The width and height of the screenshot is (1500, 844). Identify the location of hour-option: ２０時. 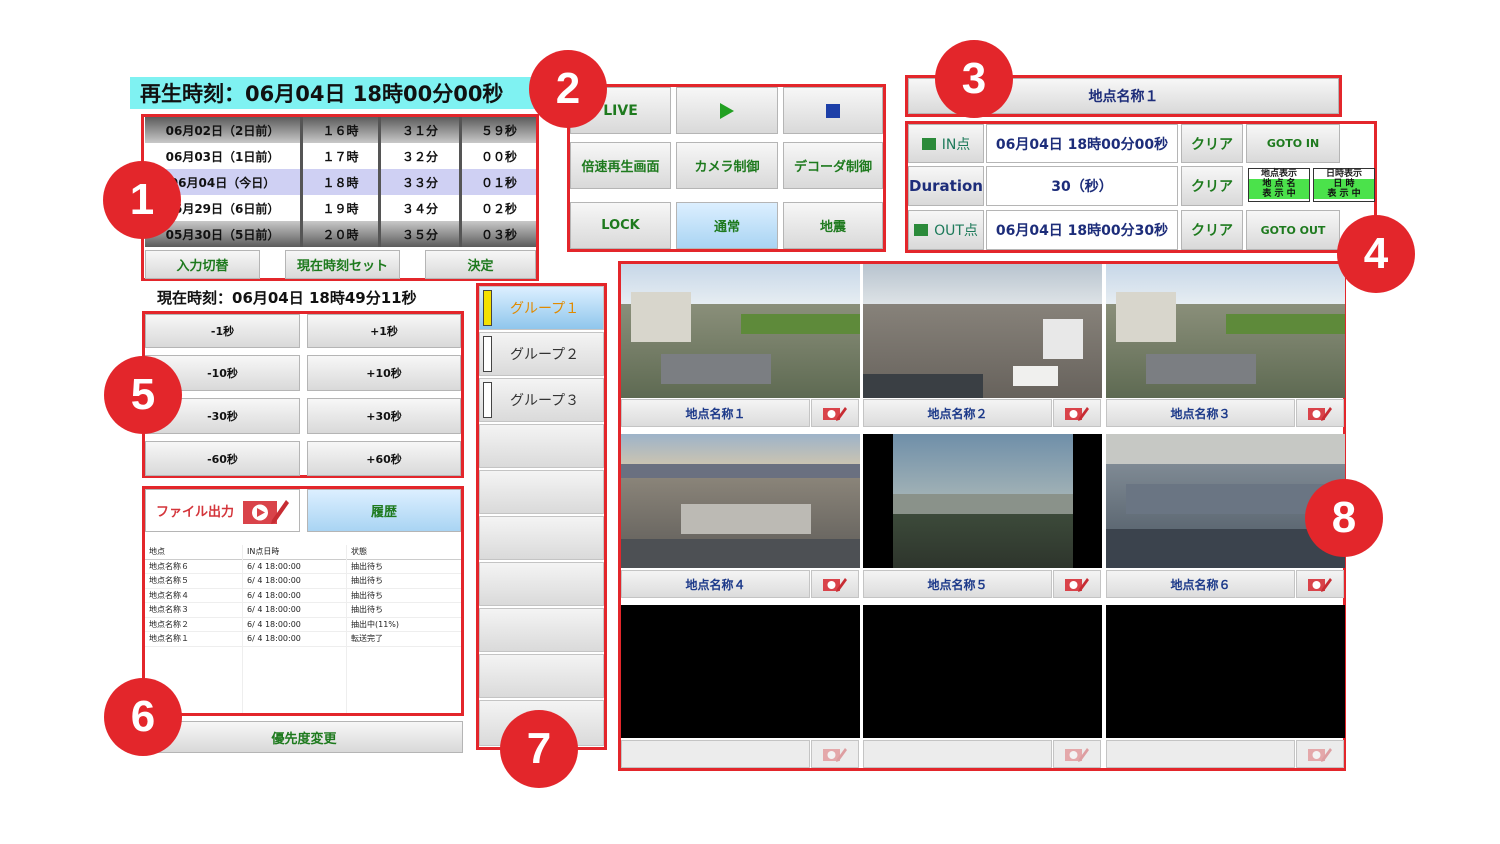
(340, 234).